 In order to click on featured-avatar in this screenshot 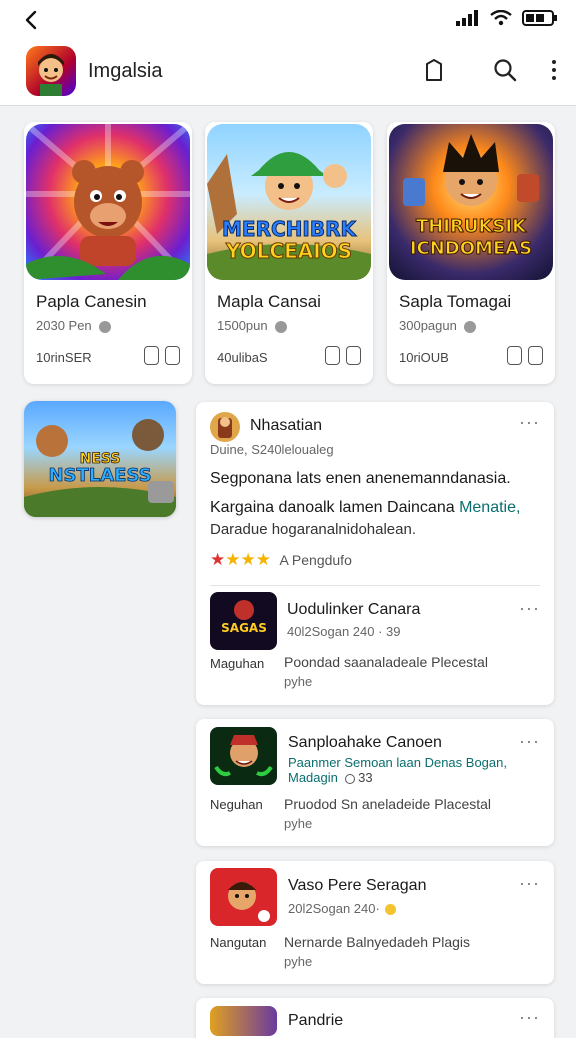, I will do `click(225, 427)`.